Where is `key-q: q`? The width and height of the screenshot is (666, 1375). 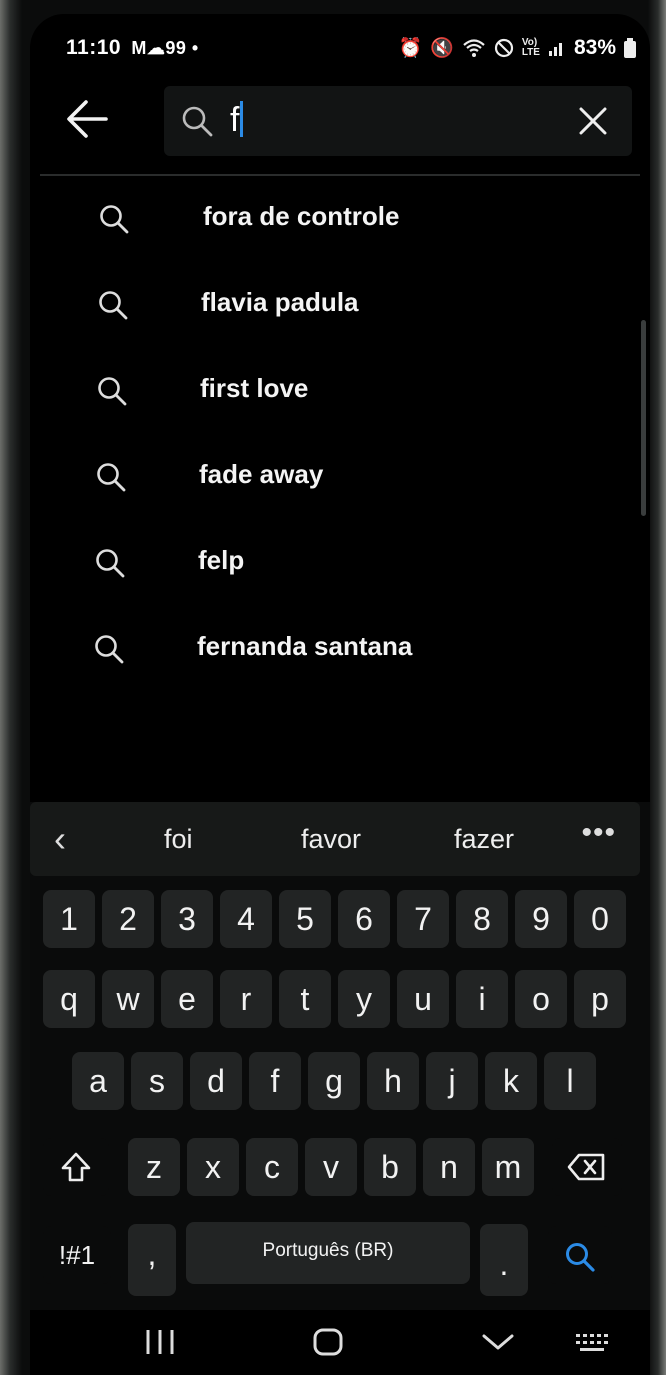 key-q: q is located at coordinates (69, 999).